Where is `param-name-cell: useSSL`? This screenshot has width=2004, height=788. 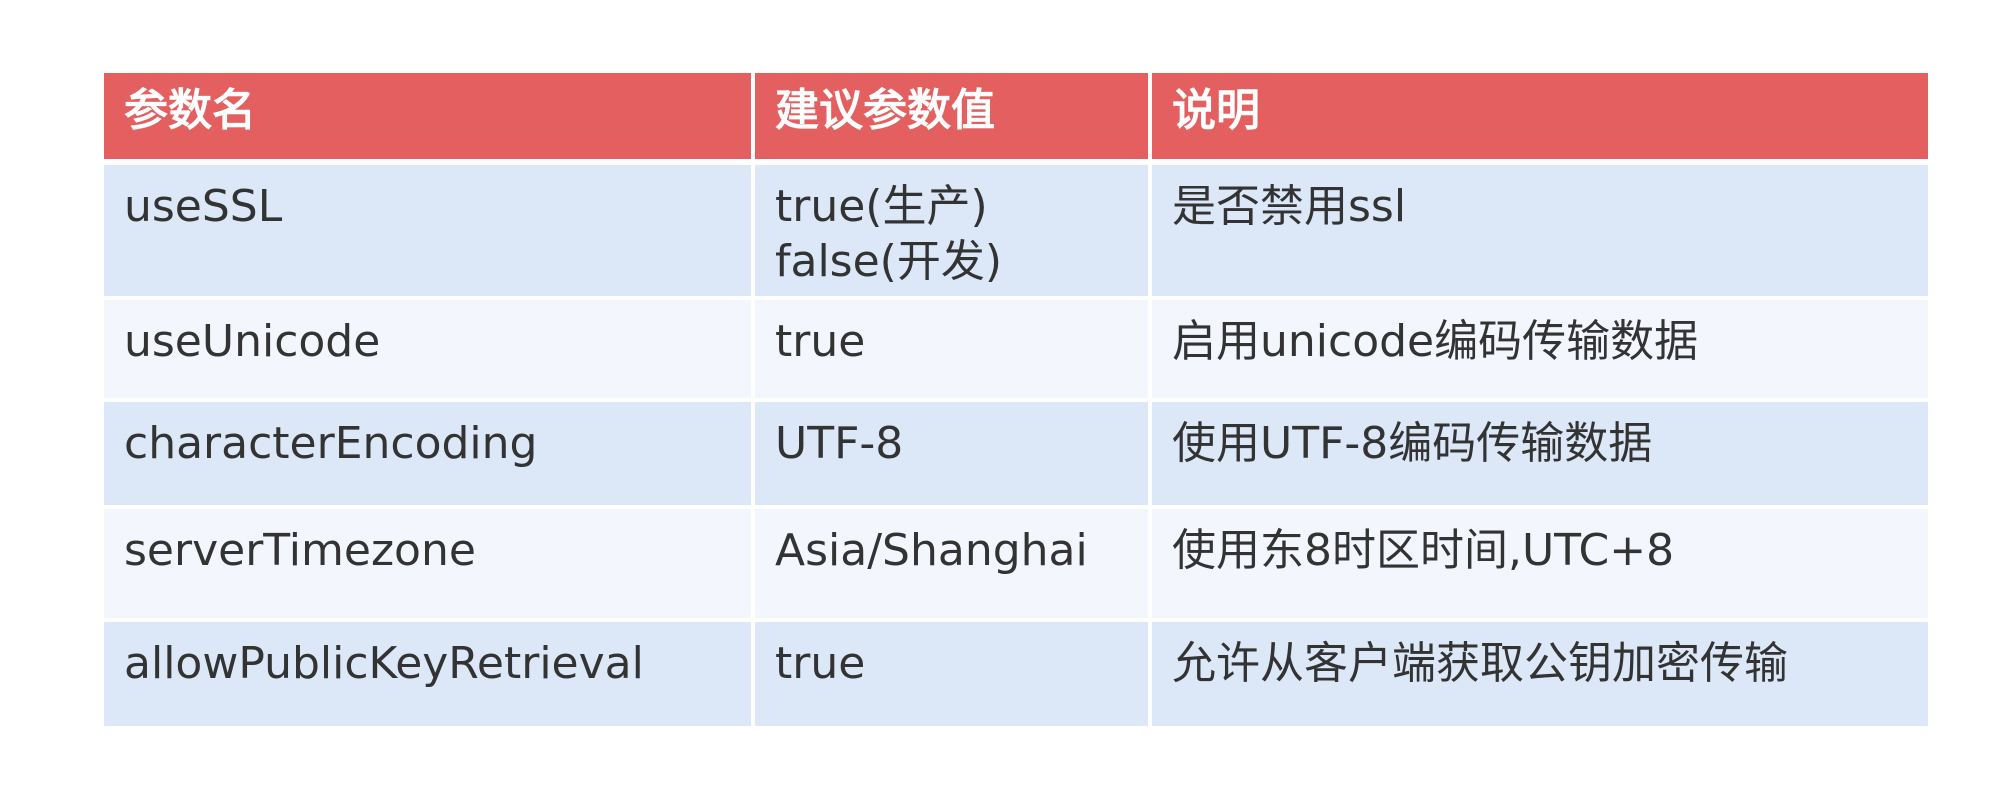
param-name-cell: useSSL is located at coordinates (429, 232).